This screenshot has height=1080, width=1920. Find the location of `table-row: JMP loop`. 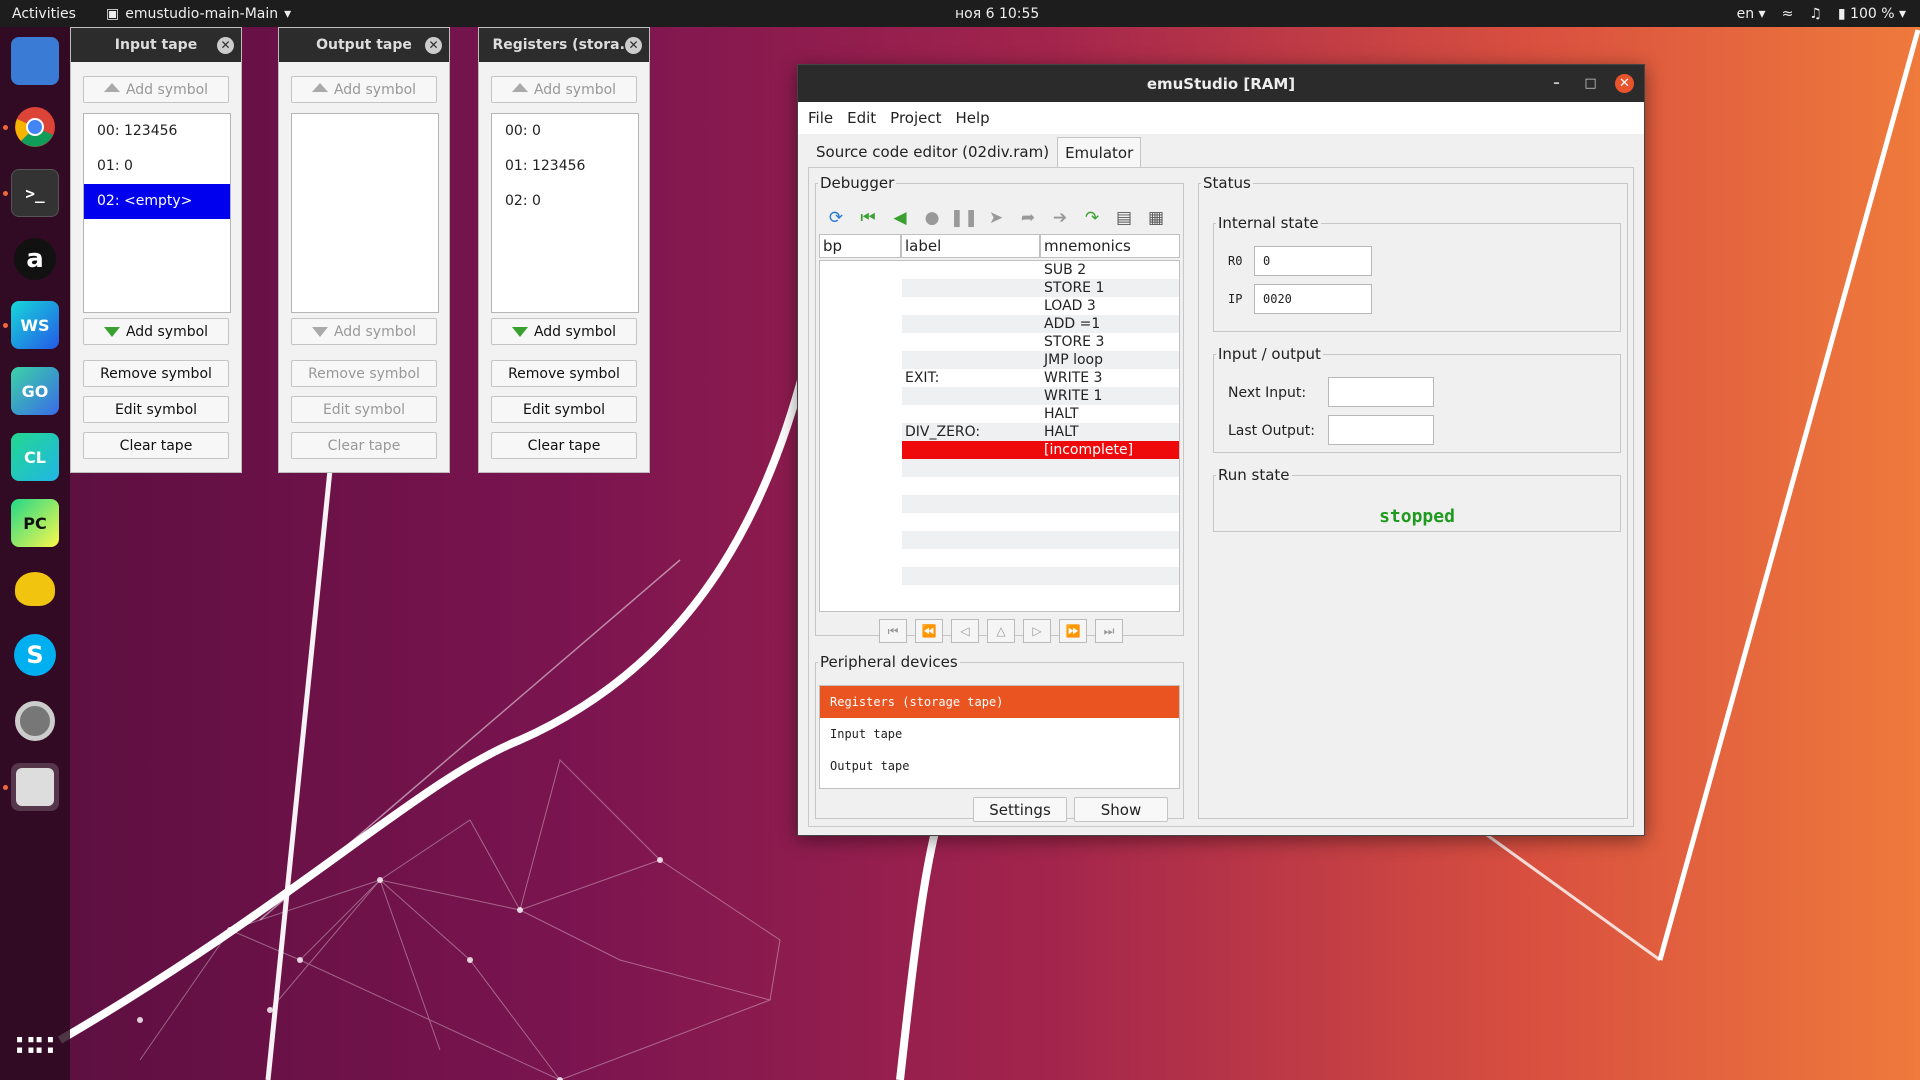

table-row: JMP loop is located at coordinates (999, 360).